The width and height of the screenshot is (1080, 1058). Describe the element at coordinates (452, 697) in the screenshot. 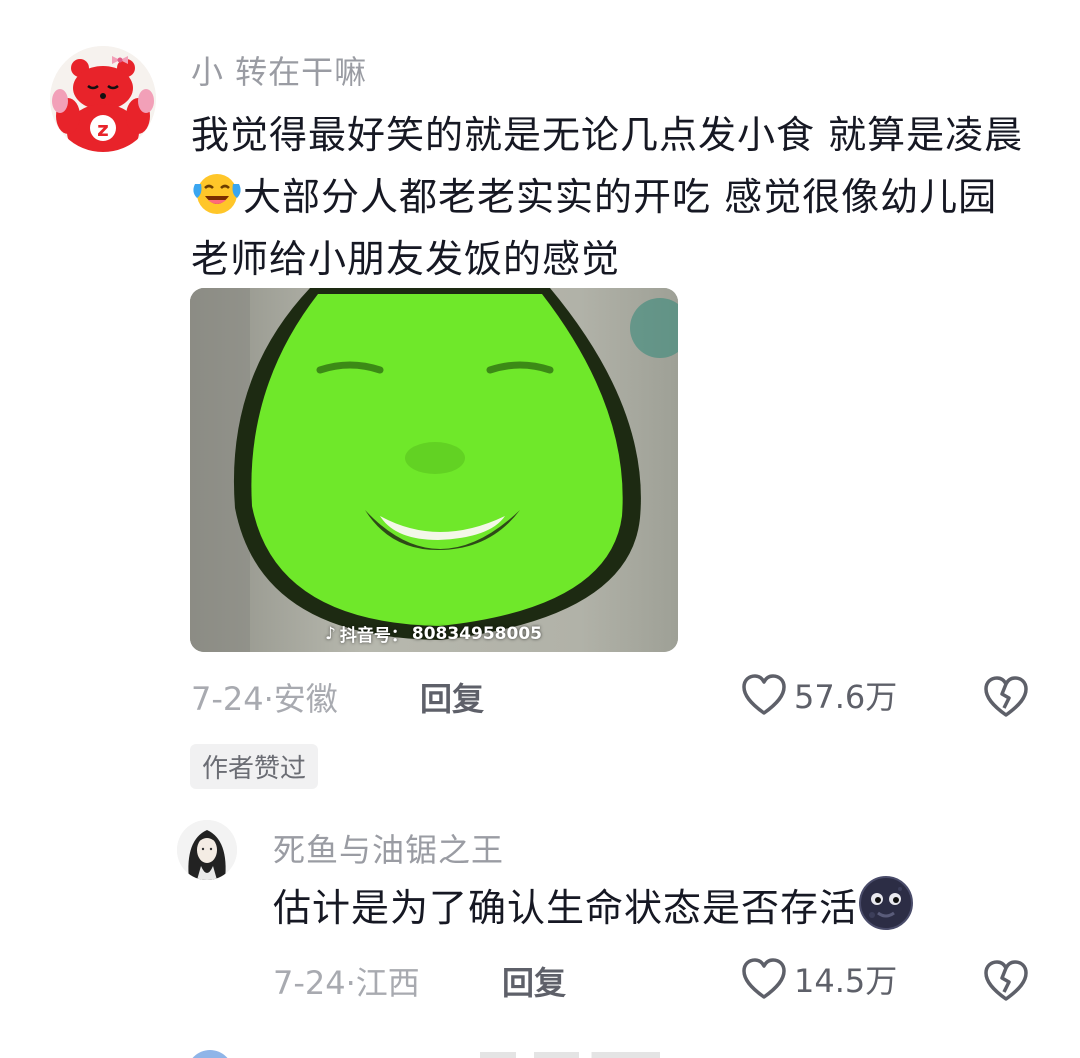

I see `reply-button: 回复` at that location.